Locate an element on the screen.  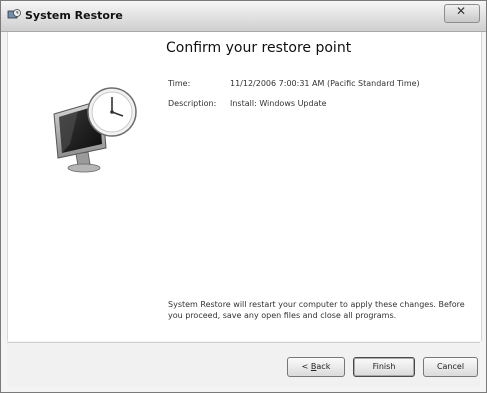
window-title: System Restore is located at coordinates (74, 15).